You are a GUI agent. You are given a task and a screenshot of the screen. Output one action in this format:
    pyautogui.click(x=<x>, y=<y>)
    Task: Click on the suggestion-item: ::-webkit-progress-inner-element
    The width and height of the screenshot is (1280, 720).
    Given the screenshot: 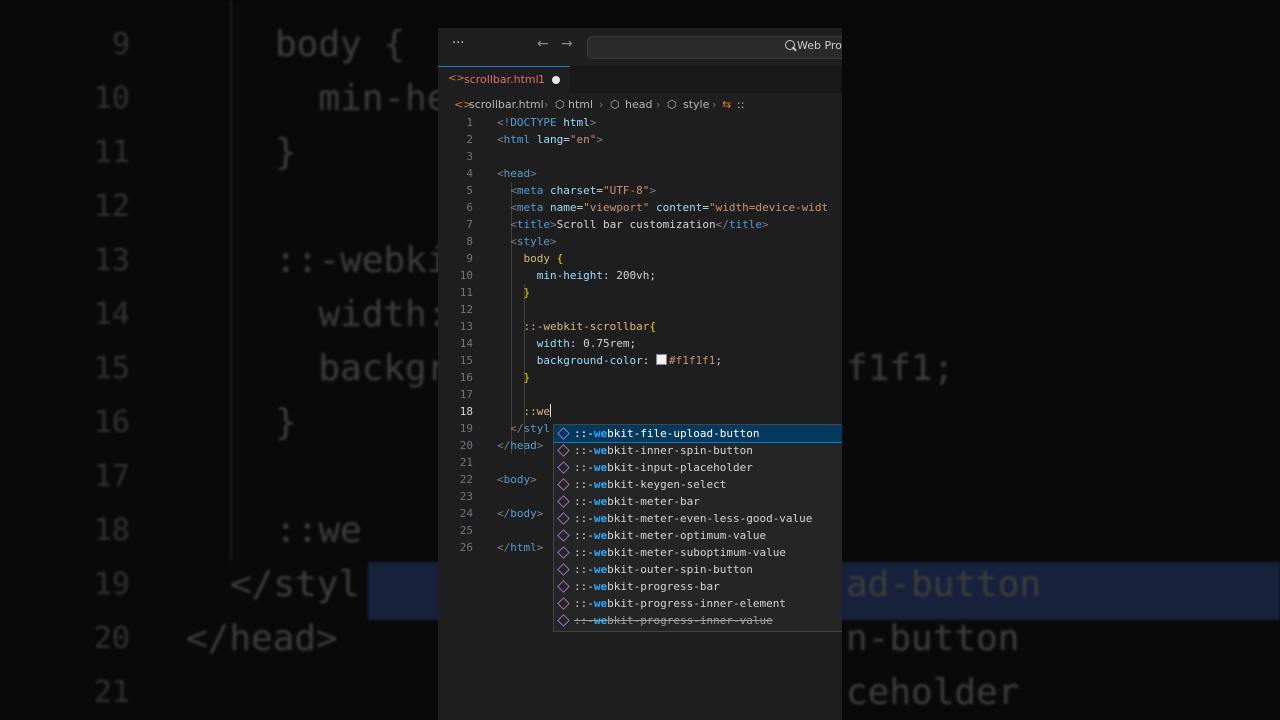 What is the action you would take?
    pyautogui.click(x=698, y=603)
    